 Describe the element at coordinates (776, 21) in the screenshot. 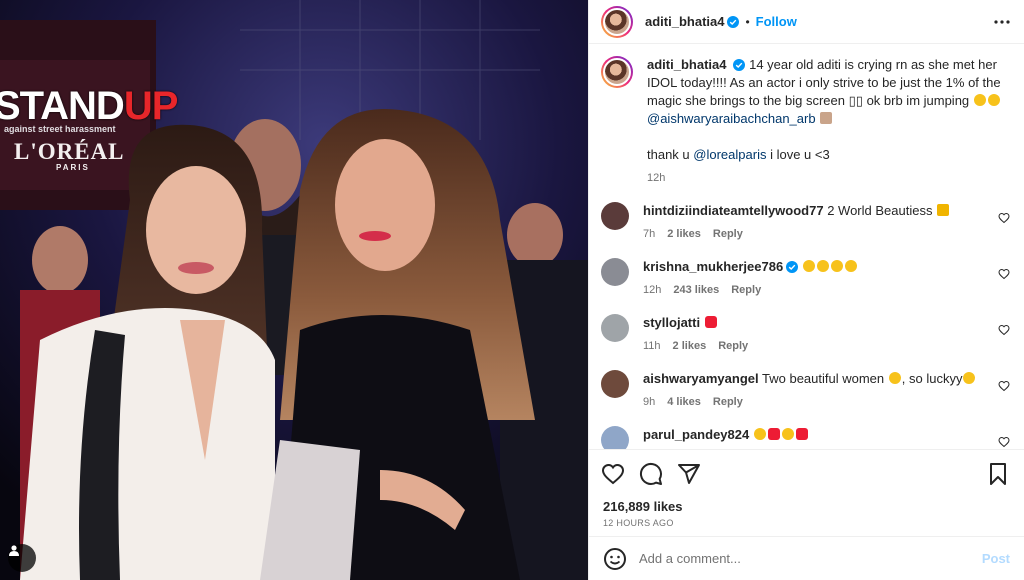

I see `follow-button: Follow` at that location.